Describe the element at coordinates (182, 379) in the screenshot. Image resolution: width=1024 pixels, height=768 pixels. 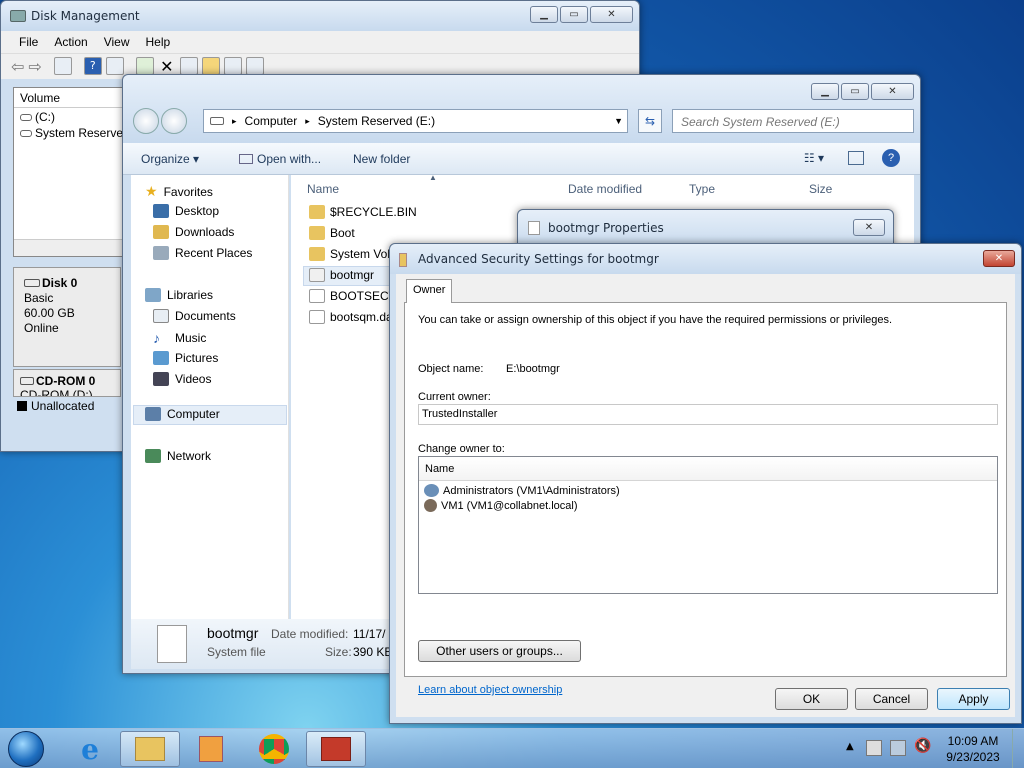
I see `nav-videos: Videos` at that location.